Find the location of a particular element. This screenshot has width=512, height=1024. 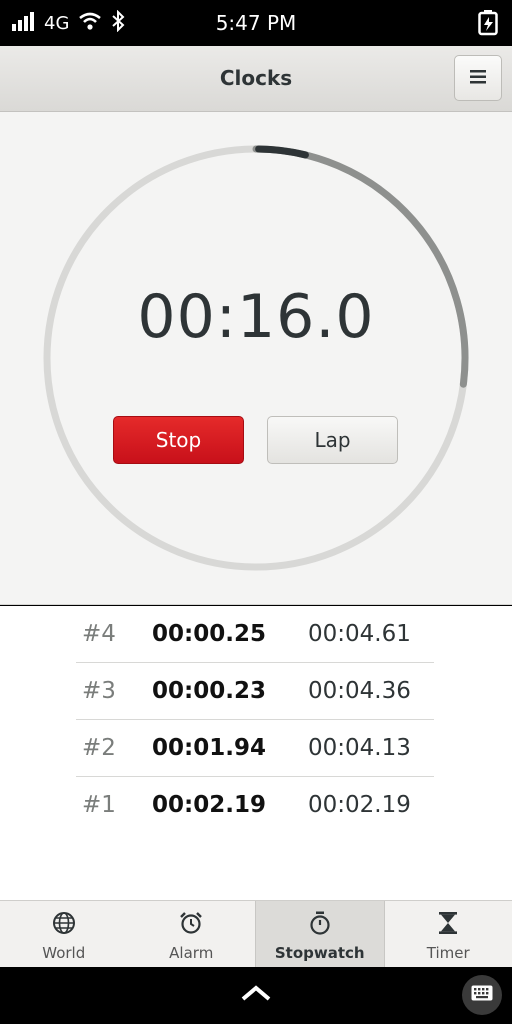

tab-label: Timer is located at coordinates (448, 953).